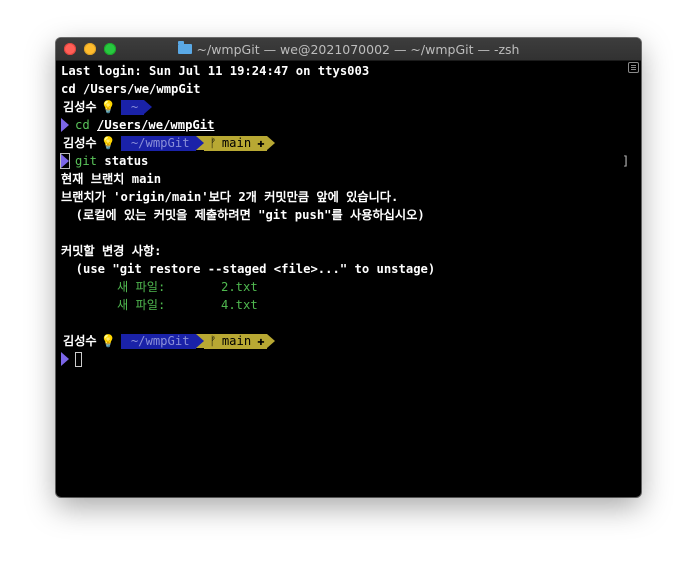 This screenshot has width=697, height=572. Describe the element at coordinates (341, 305) in the screenshot. I see `new-file-line: 새 파일: 4.txt` at that location.